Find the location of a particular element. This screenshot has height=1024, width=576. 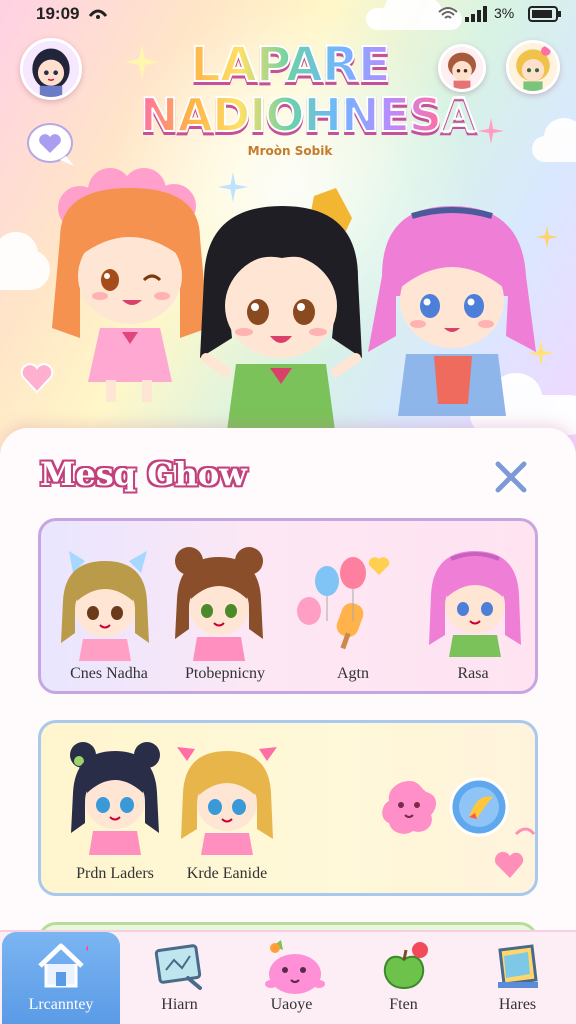

nav-label: Hiarn is located at coordinates (179, 1004).